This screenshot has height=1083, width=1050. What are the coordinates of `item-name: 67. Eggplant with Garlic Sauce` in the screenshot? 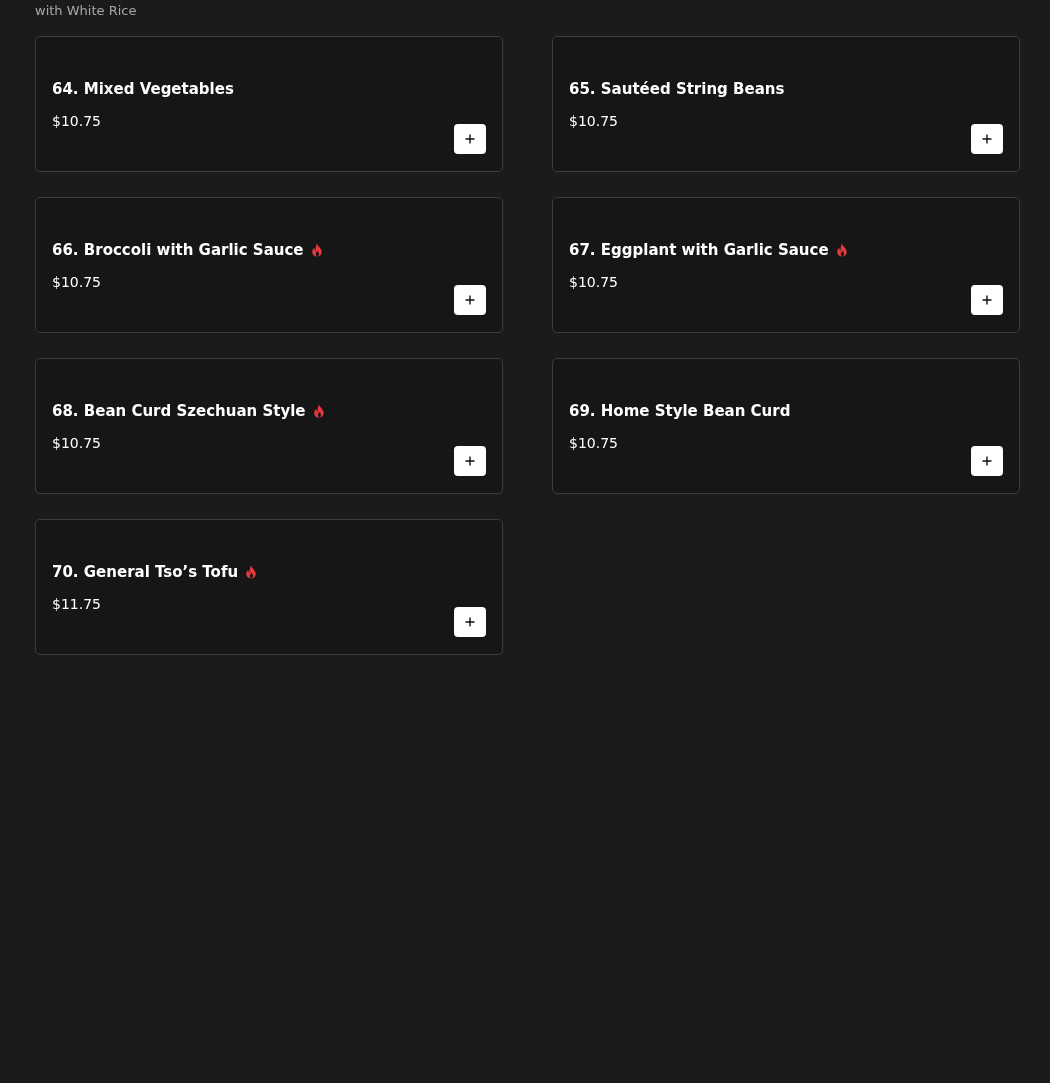 It's located at (699, 250).